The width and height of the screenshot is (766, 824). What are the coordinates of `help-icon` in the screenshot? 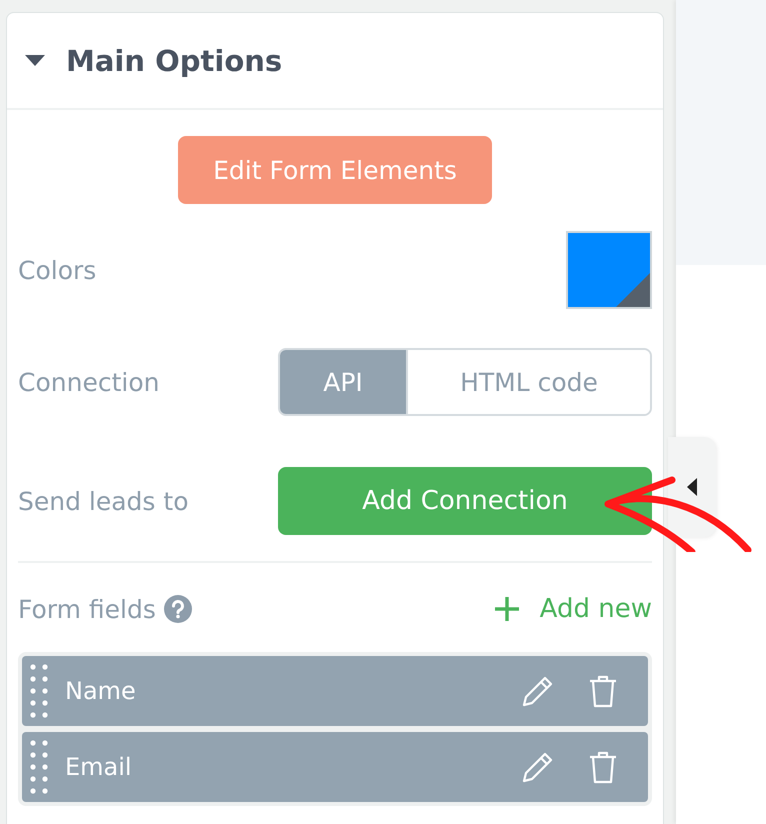 It's located at (178, 609).